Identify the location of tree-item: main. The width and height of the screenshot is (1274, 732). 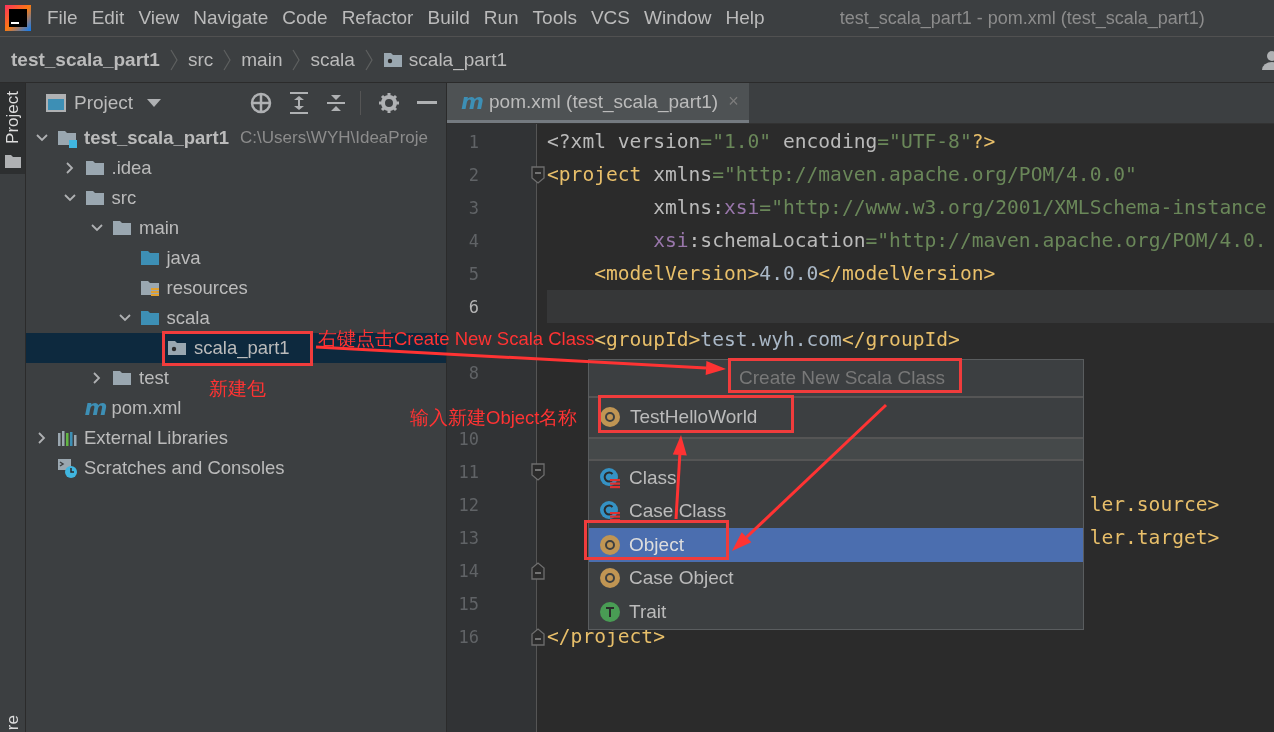
(135, 228).